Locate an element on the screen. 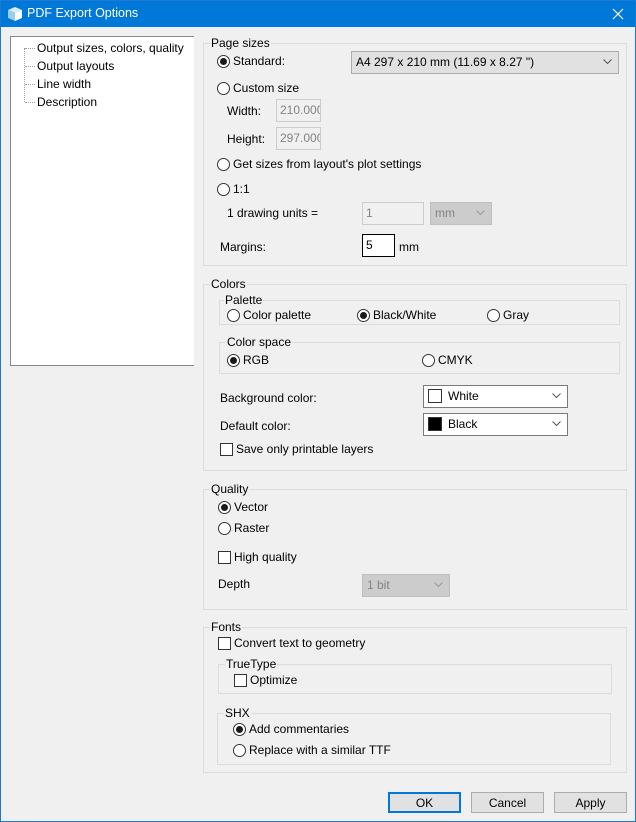  palette-gray-radio-label: Gray is located at coordinates (516, 315).